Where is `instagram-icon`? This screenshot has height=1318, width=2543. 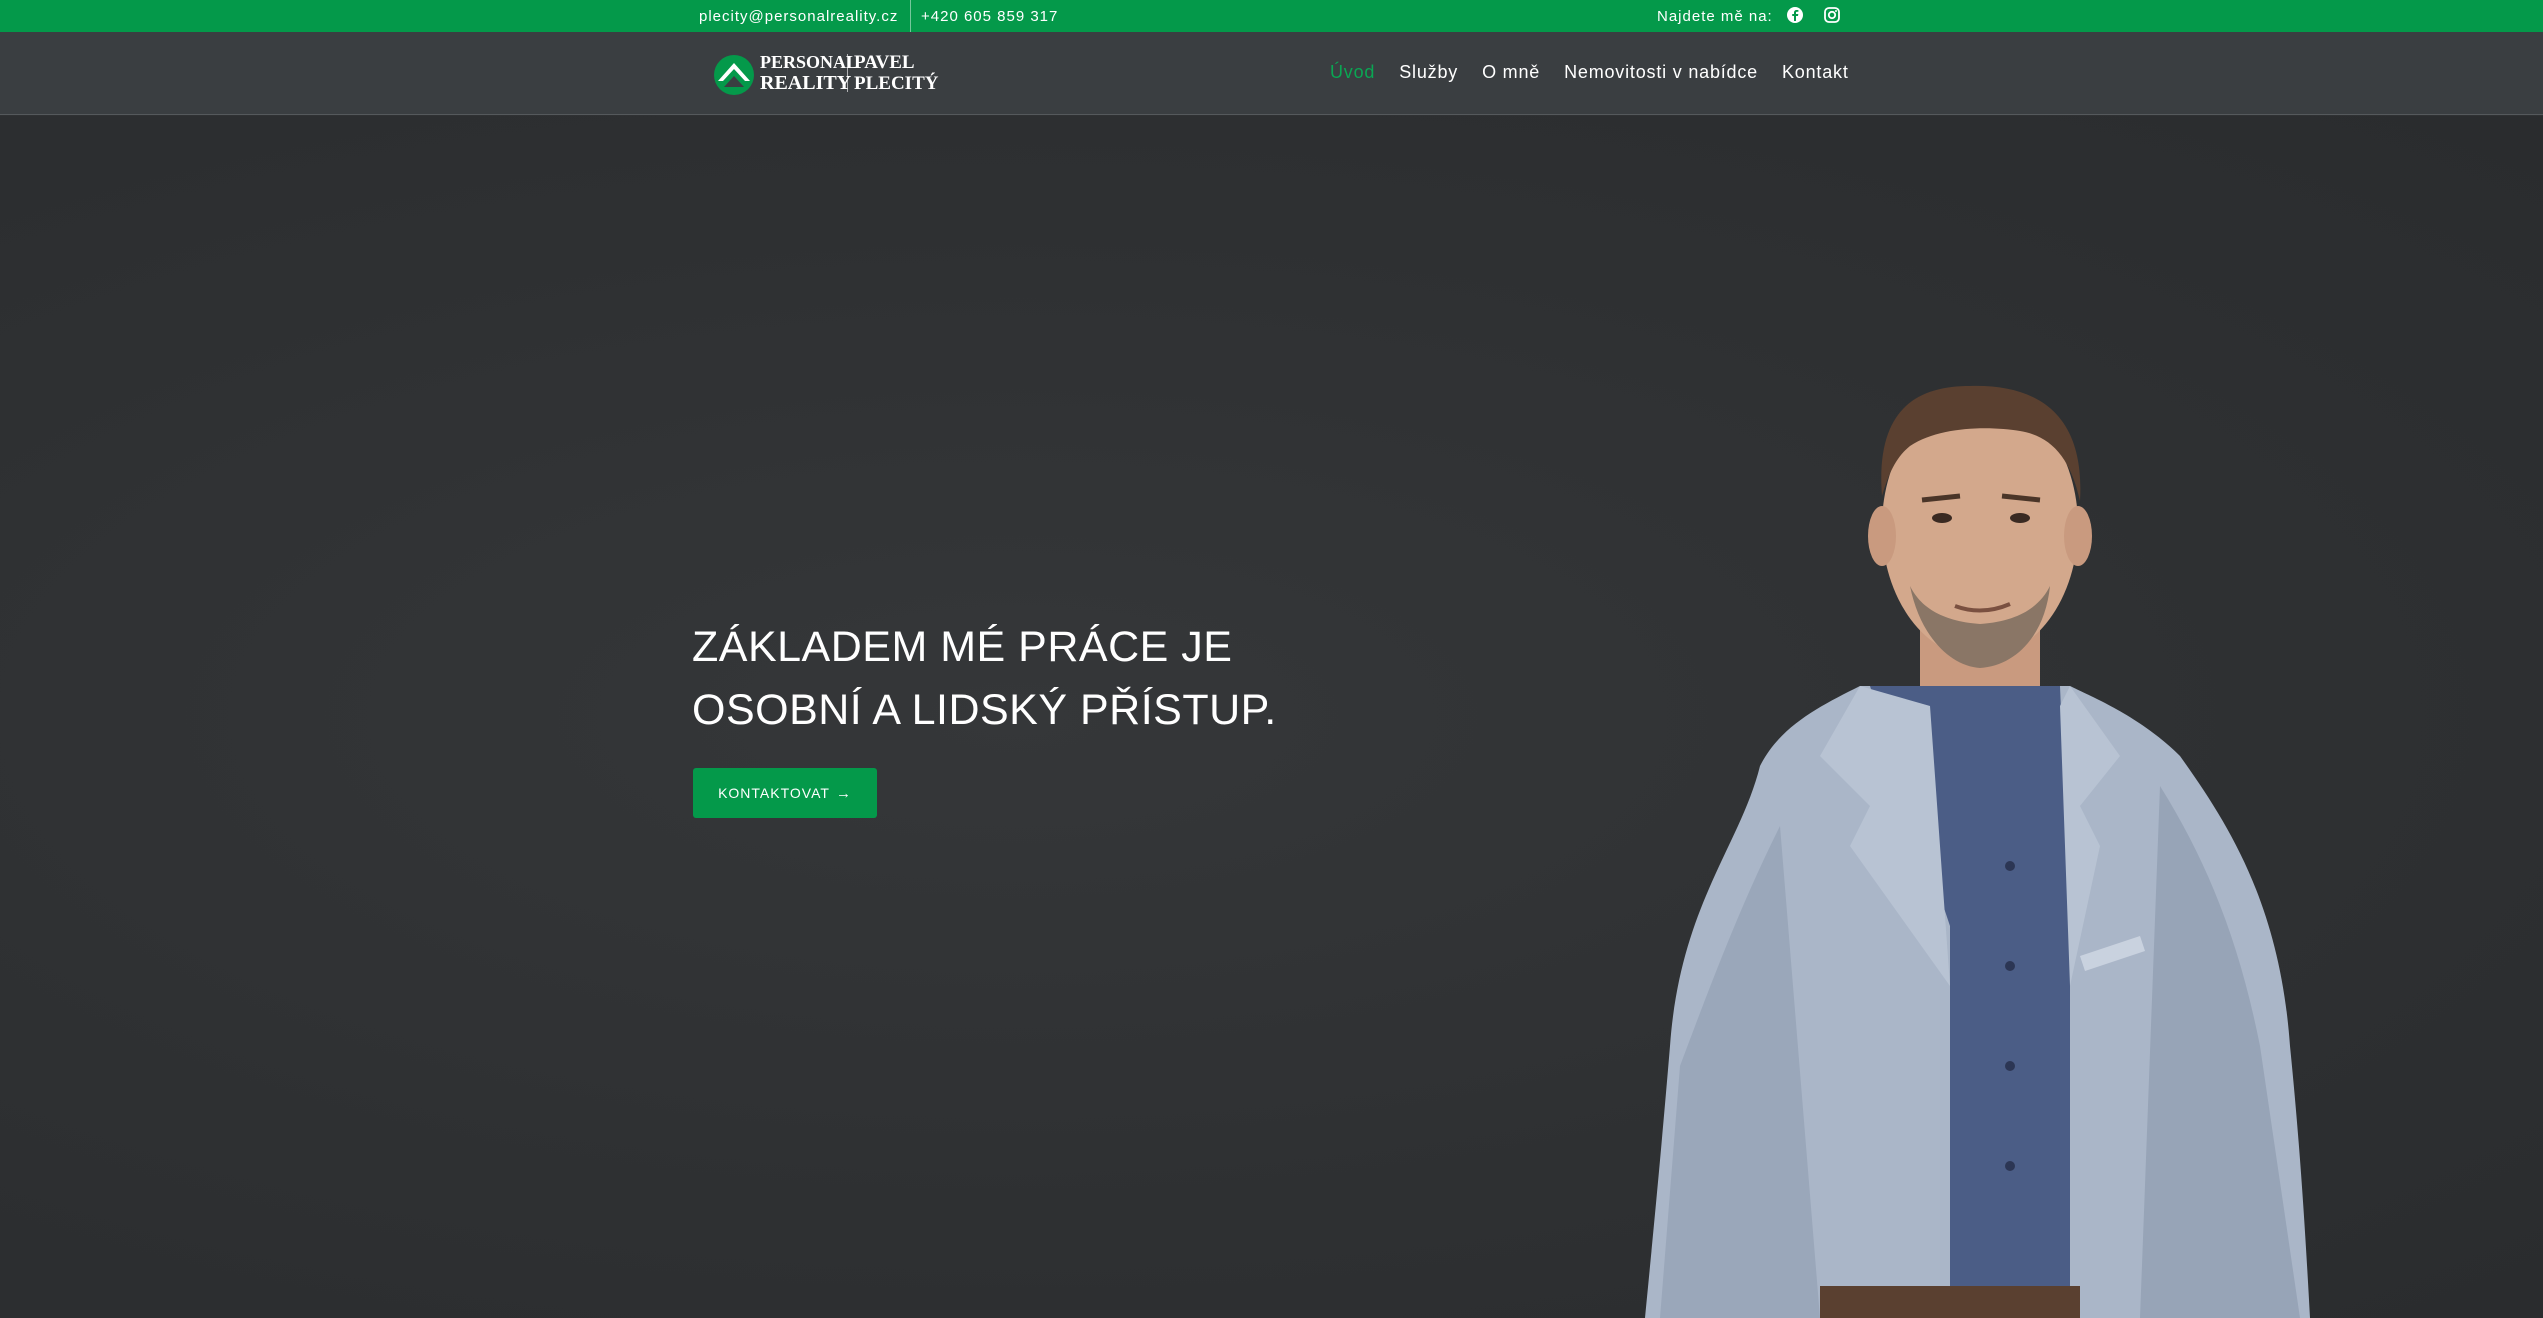 instagram-icon is located at coordinates (1832, 15).